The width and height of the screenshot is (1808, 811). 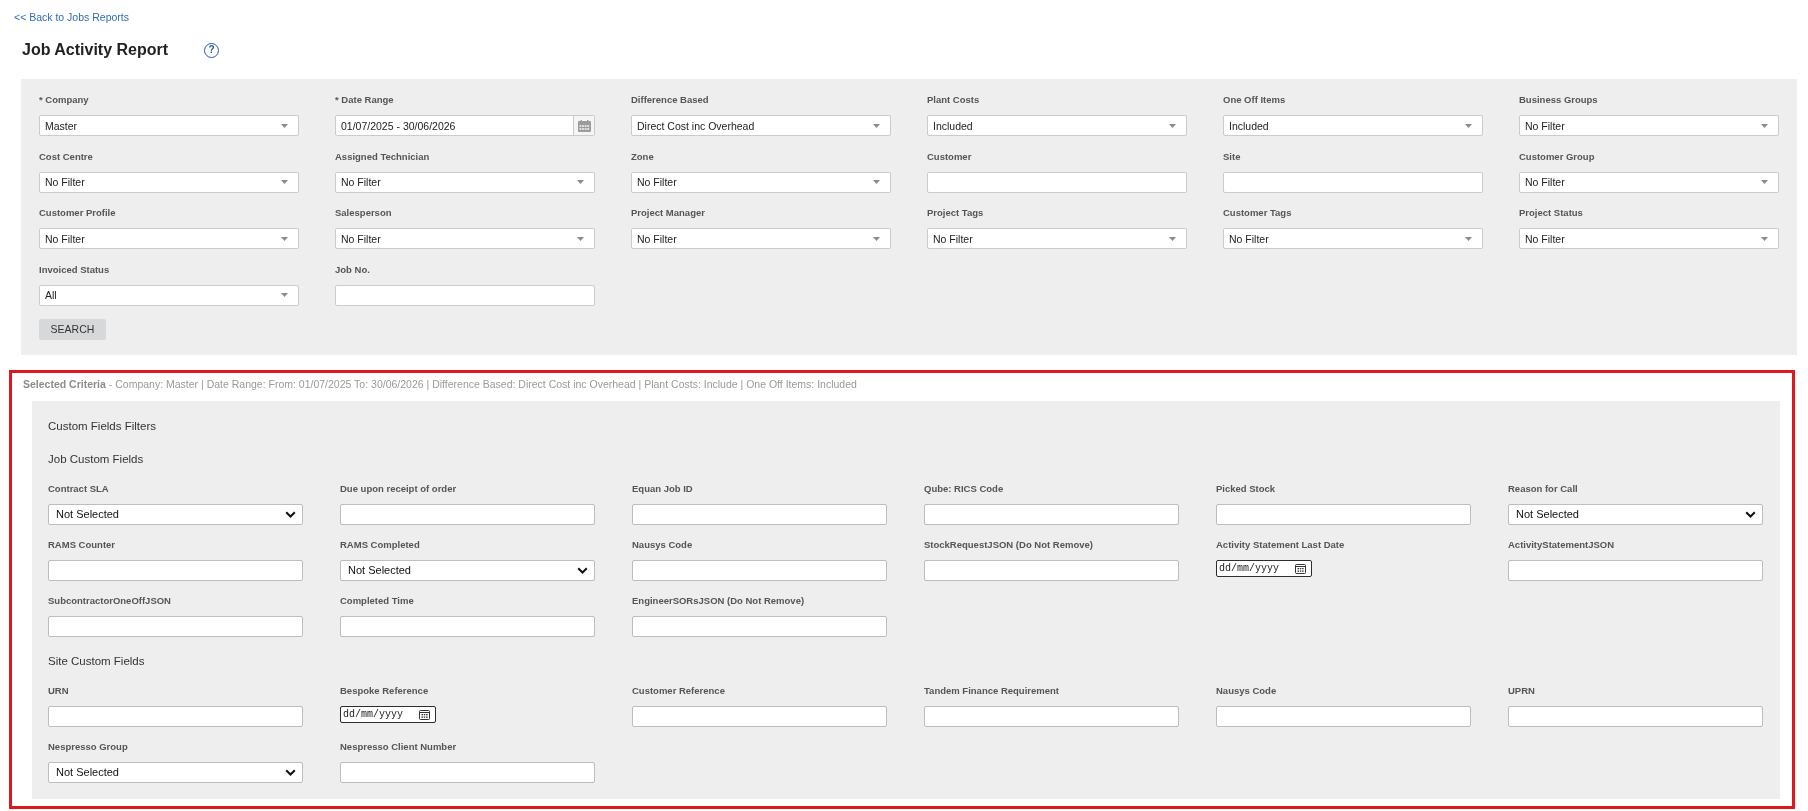 What do you see at coordinates (75, 269) in the screenshot?
I see `field-label: Invoiced Status` at bounding box center [75, 269].